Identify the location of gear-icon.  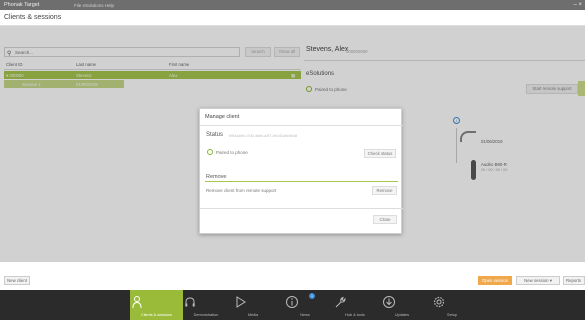
(439, 302).